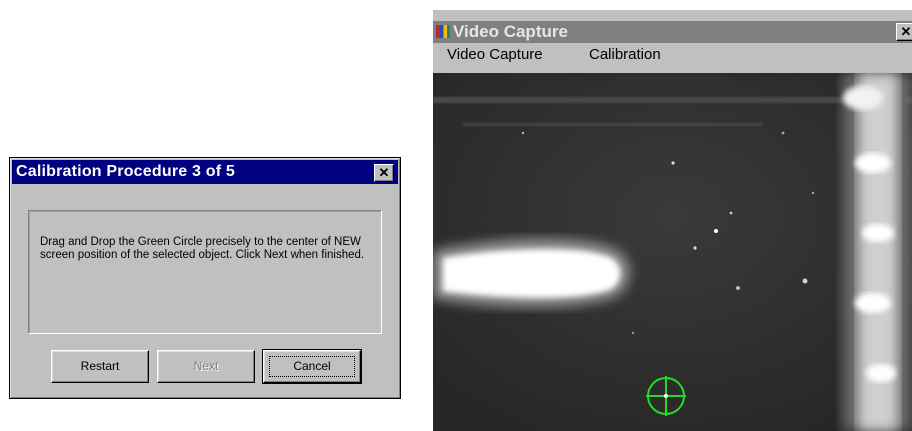 The image size is (912, 431). I want to click on video-titlebar: Video Capture ✕, so click(672, 32).